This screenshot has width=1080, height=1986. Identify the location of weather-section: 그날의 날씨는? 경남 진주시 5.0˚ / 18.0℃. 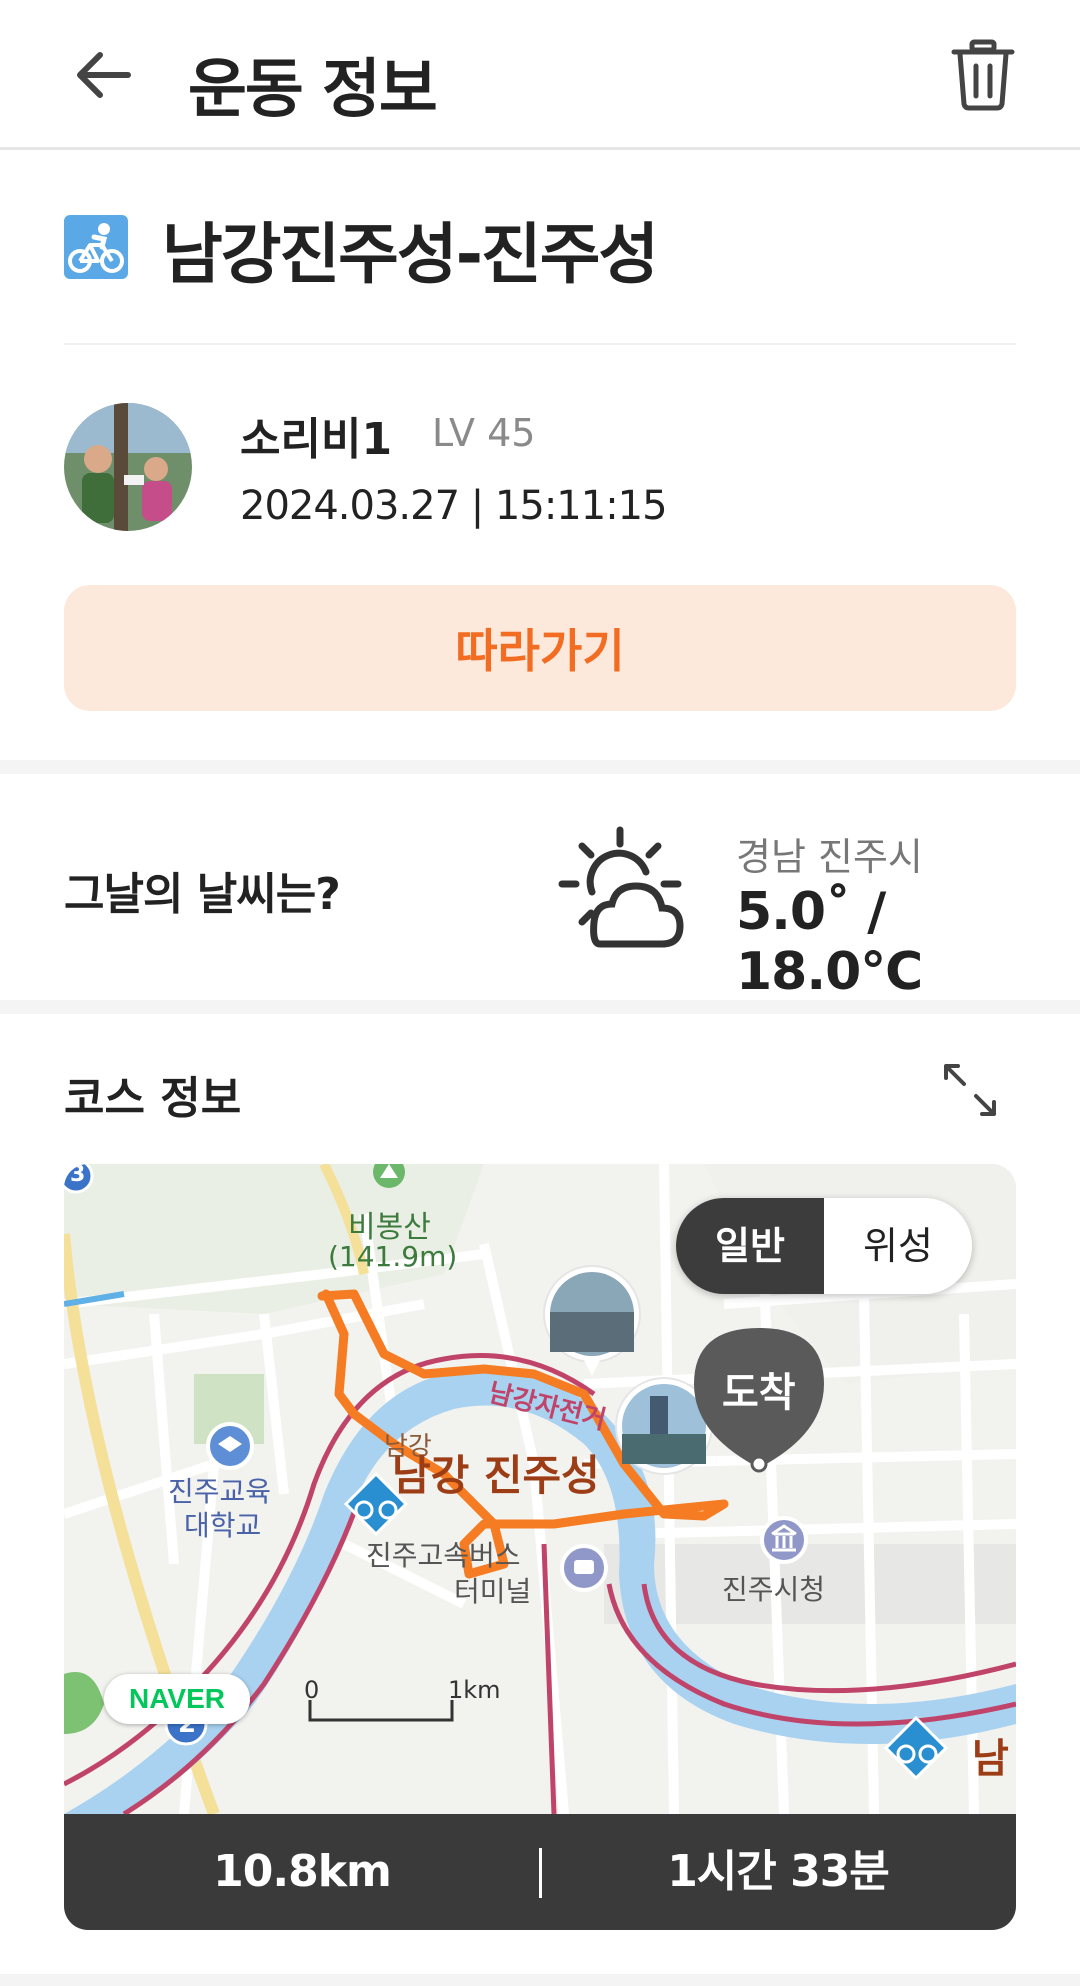
(540, 888).